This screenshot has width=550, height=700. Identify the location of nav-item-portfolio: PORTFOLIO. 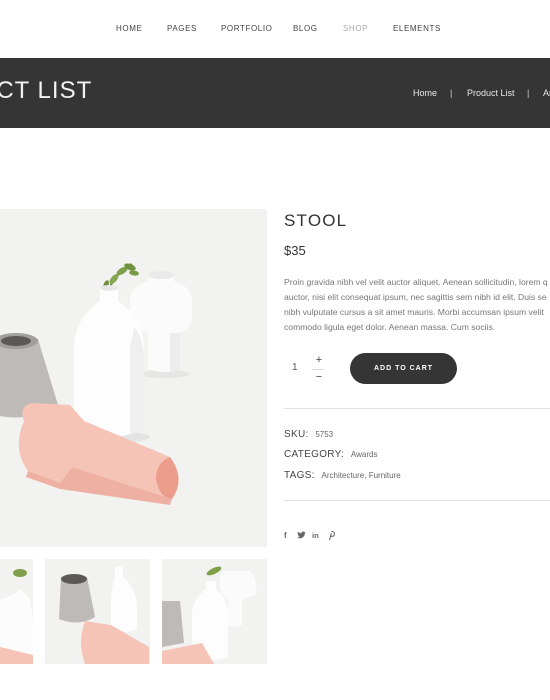
(246, 28).